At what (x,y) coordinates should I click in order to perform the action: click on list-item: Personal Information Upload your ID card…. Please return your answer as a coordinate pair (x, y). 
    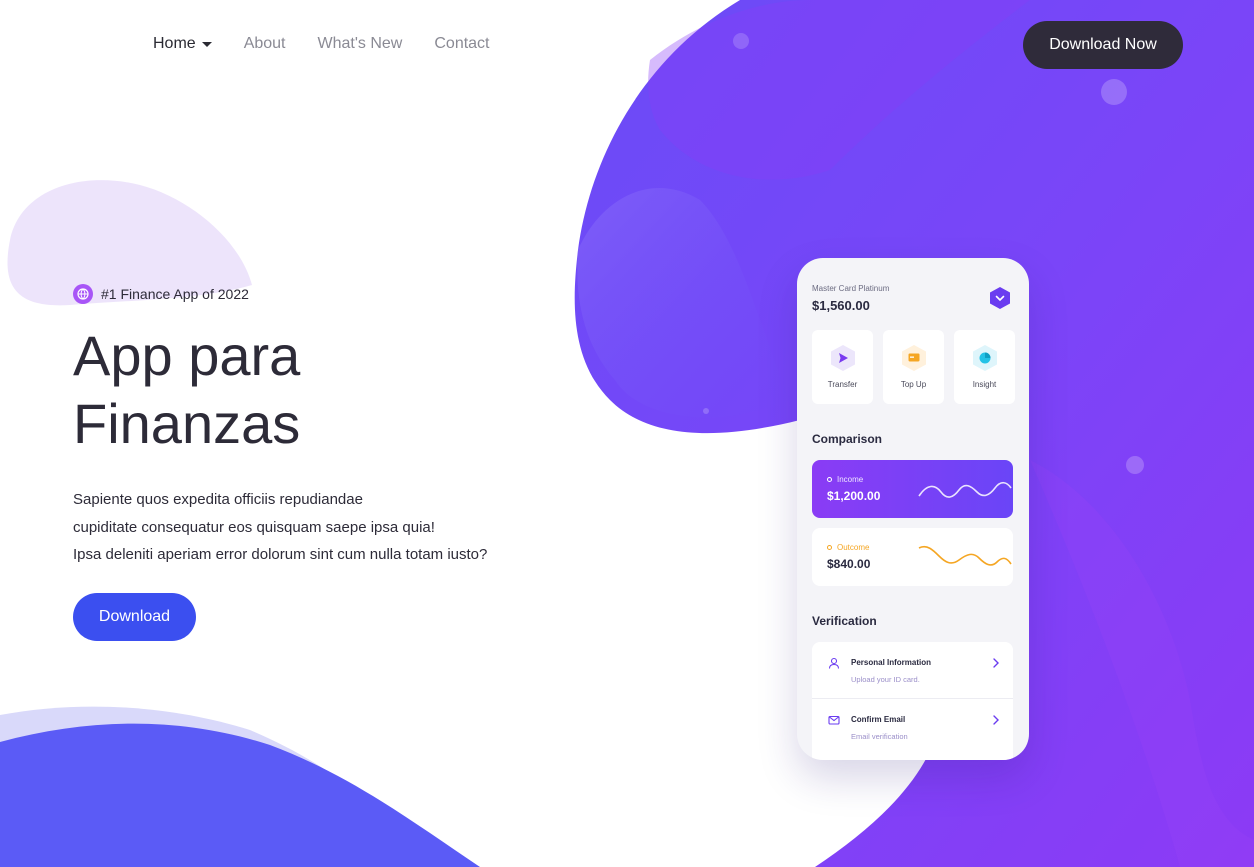
    Looking at the image, I should click on (912, 670).